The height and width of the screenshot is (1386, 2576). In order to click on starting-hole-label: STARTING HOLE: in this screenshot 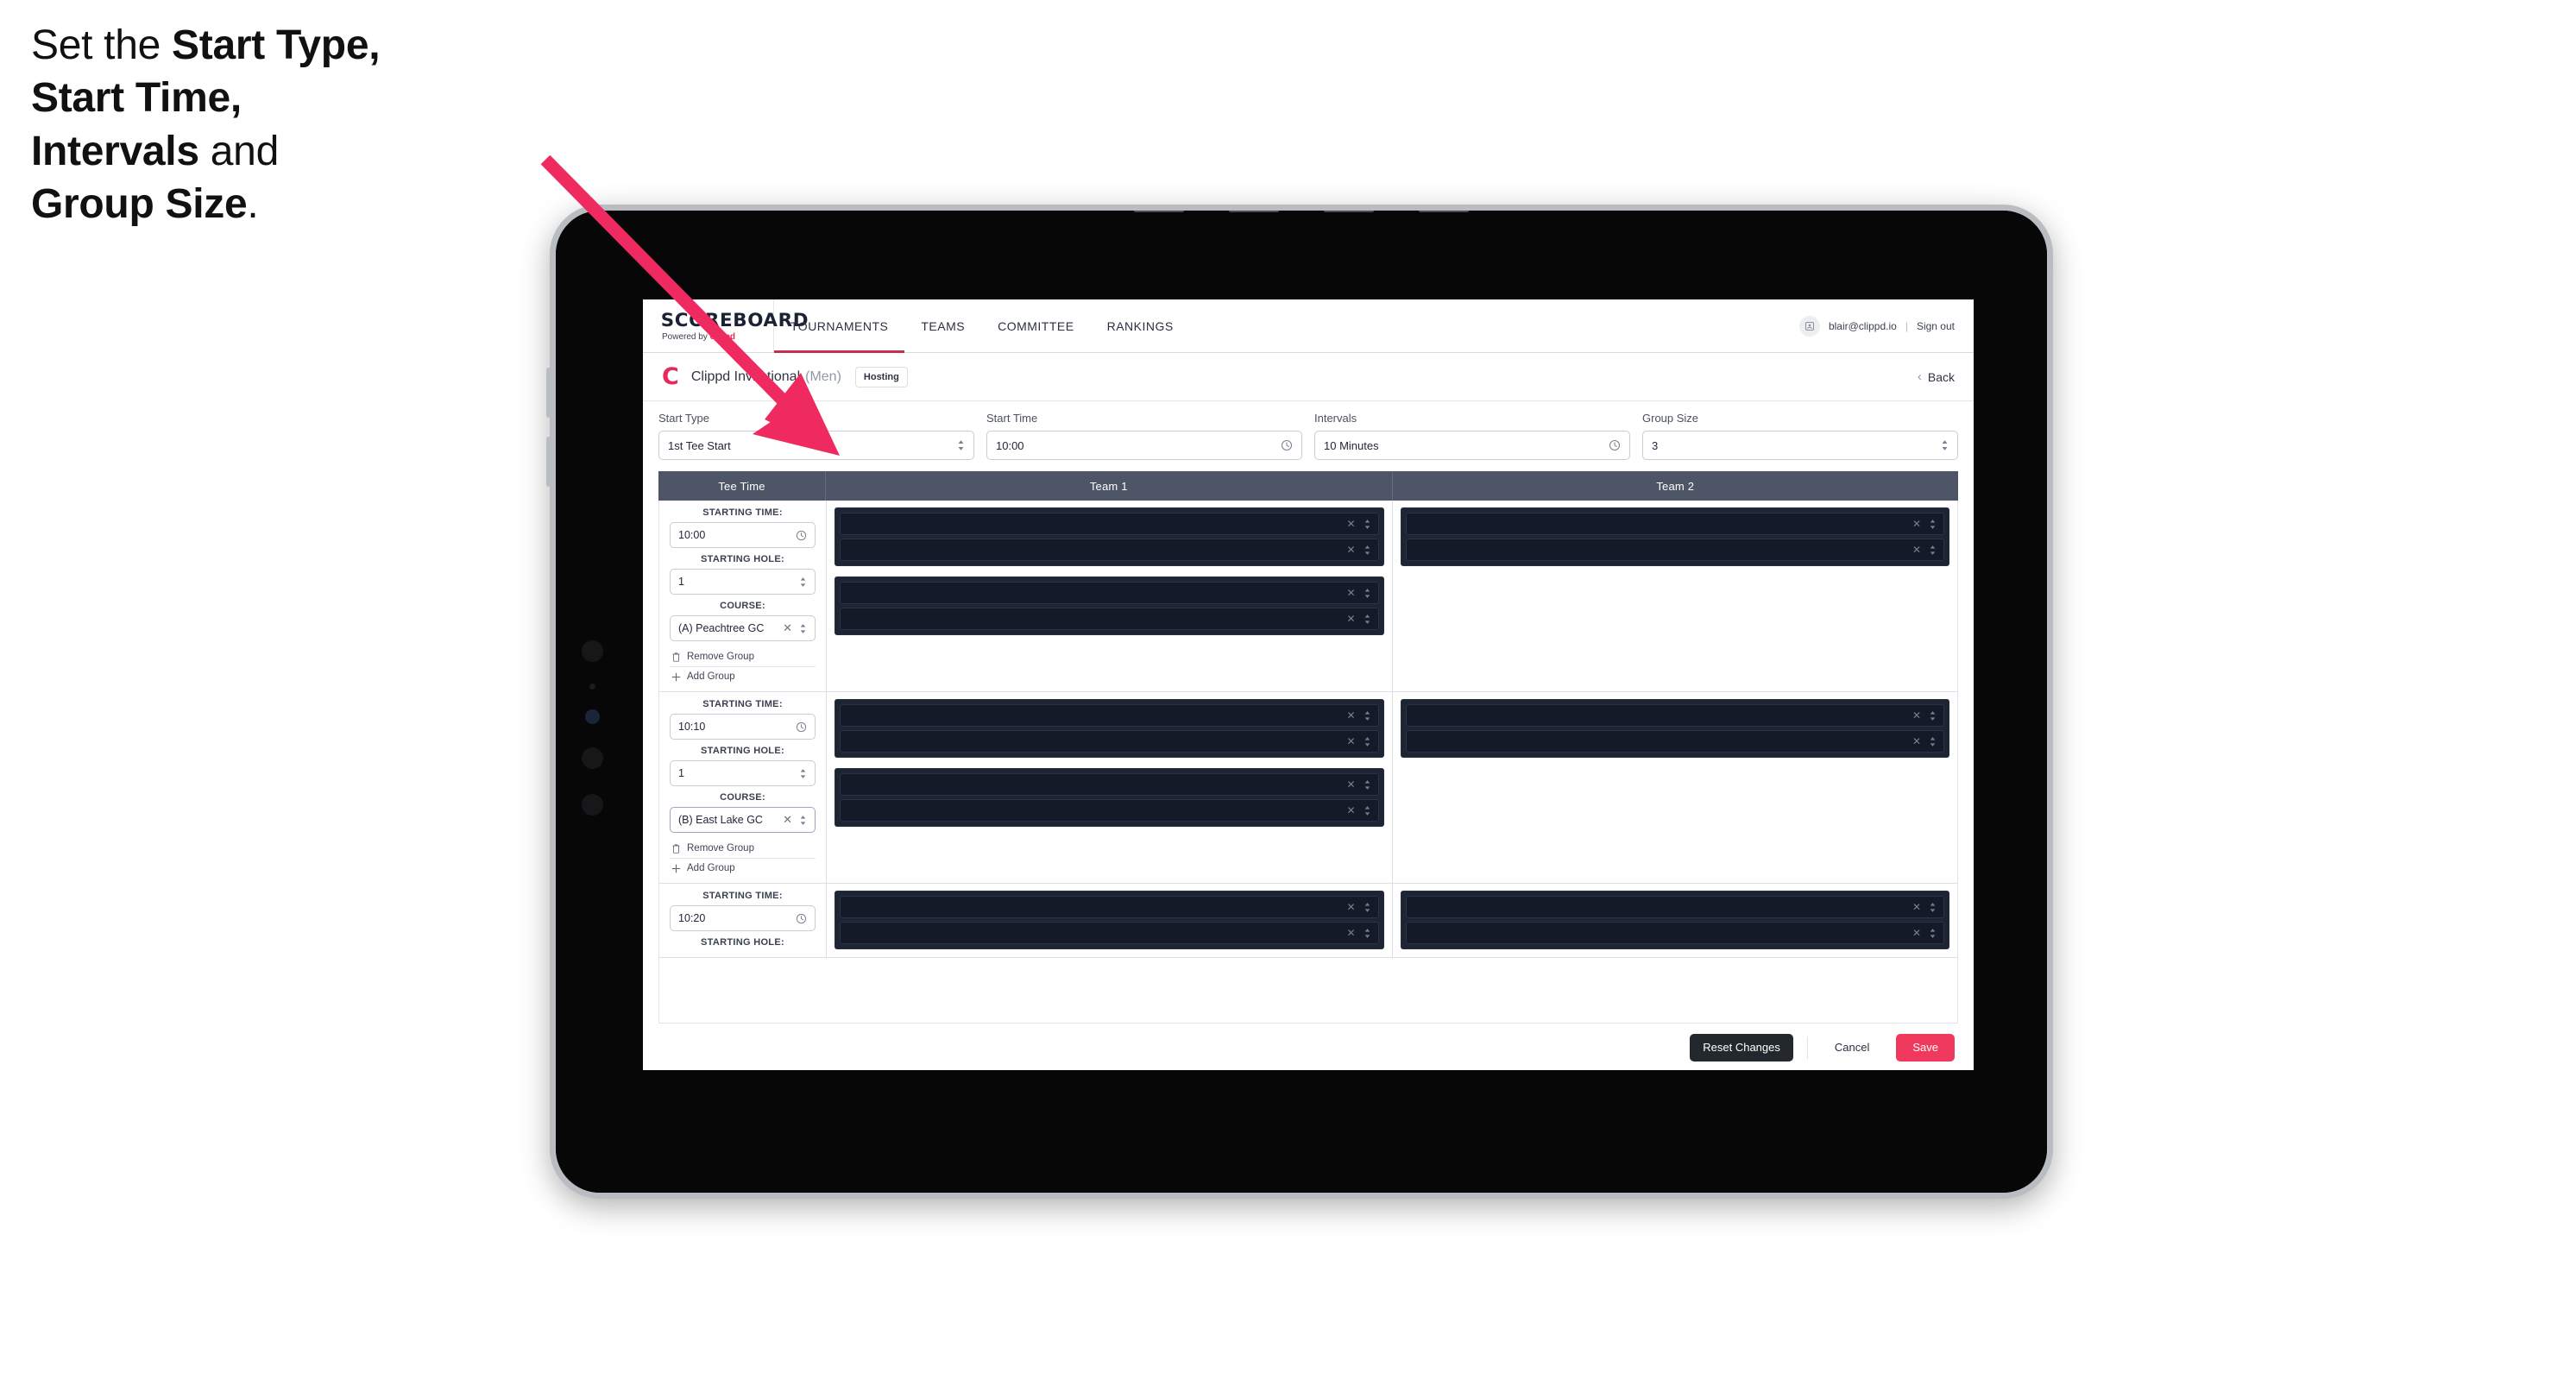, I will do `click(743, 751)`.